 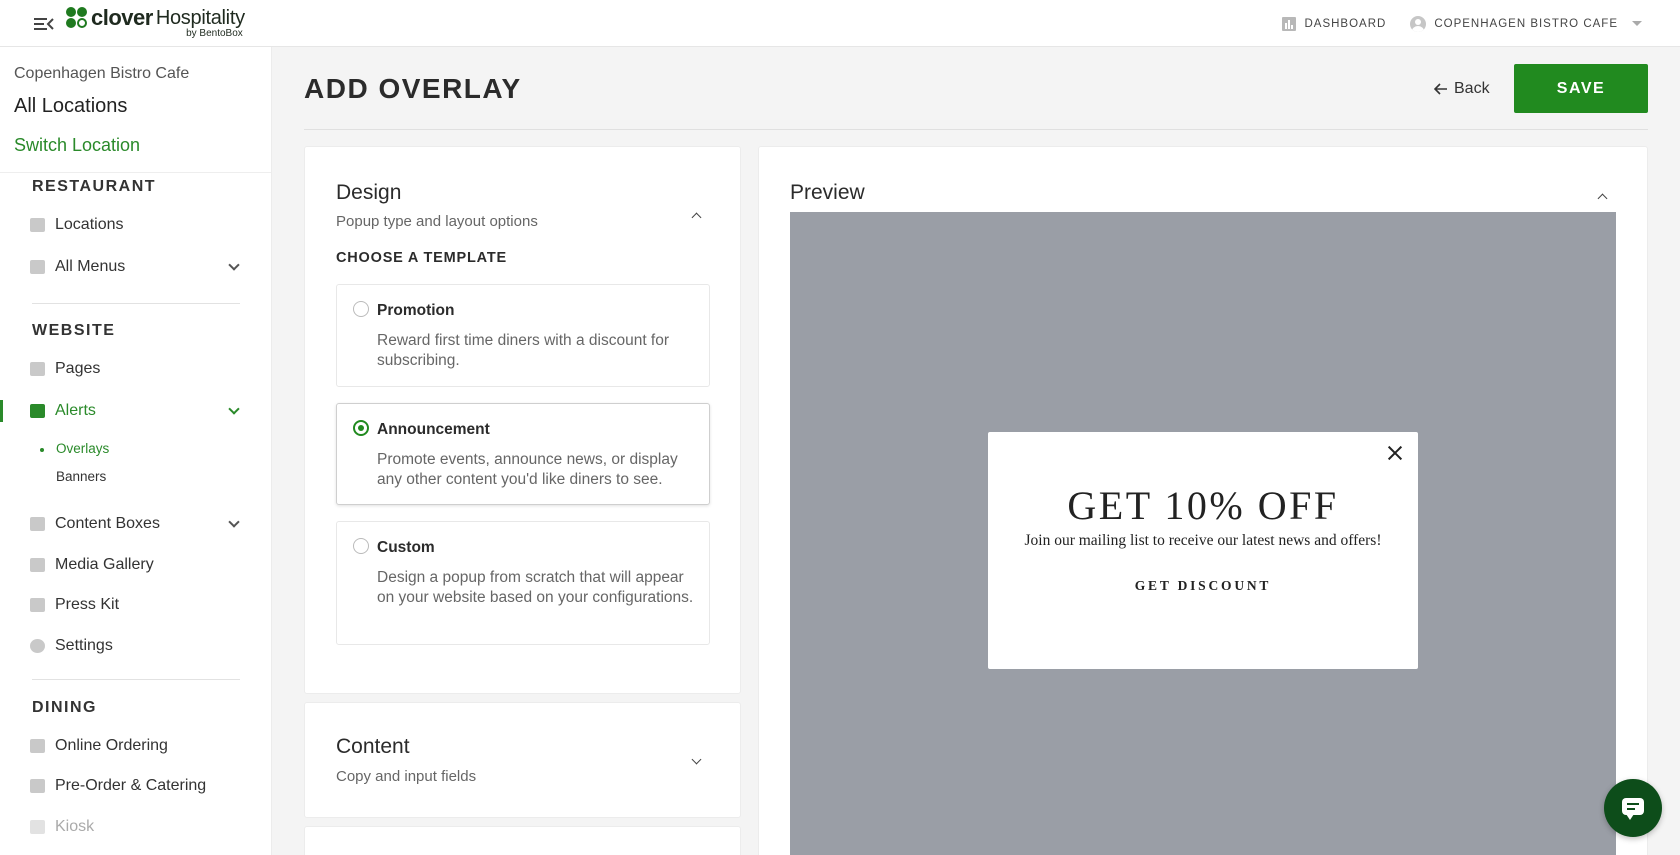 What do you see at coordinates (406, 776) in the screenshot?
I see `content-subtitle: Copy and input fields` at bounding box center [406, 776].